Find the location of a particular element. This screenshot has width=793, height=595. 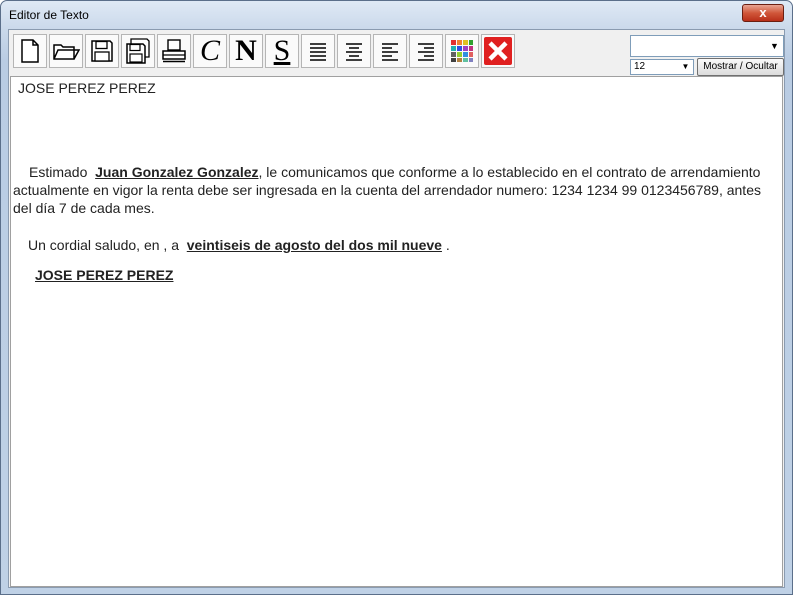

title-bar: Editor de Texto x is located at coordinates (396, 15).